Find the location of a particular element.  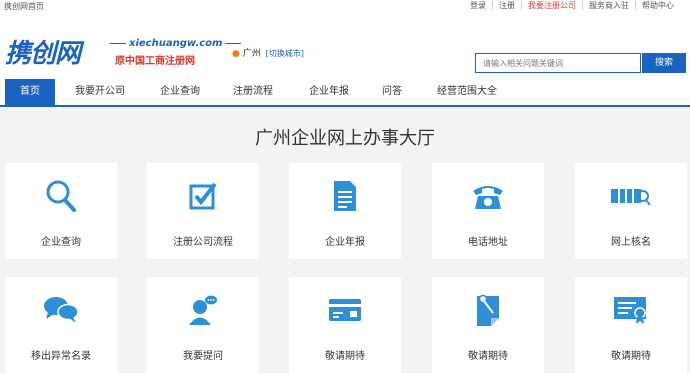

card-label: 企业查询 is located at coordinates (61, 242).